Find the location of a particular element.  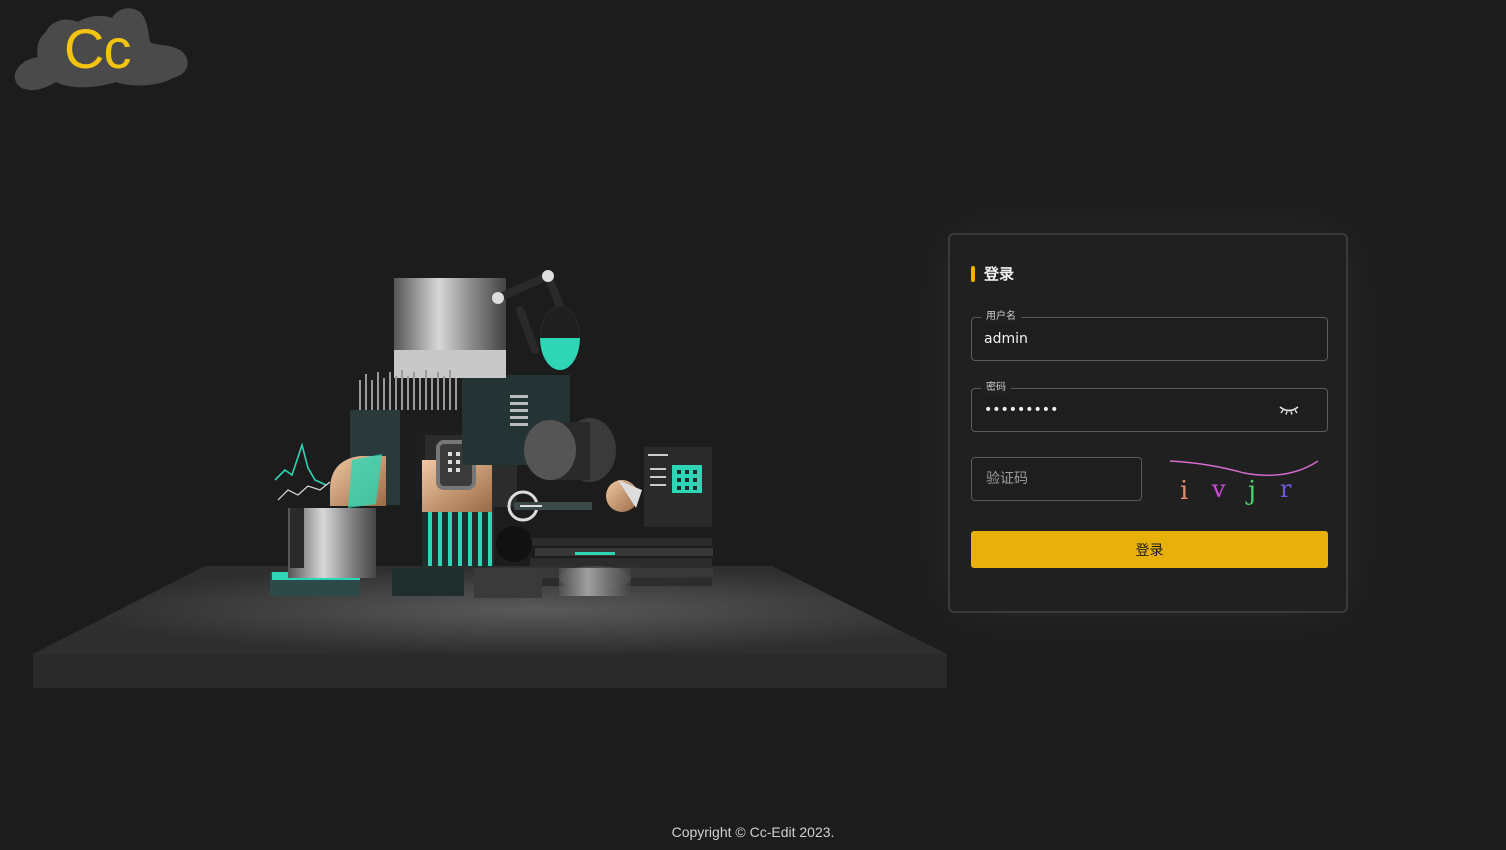

login-card: 登录 用户名 admin 密码 ••••••••• i v j r 登录 is located at coordinates (1148, 423).